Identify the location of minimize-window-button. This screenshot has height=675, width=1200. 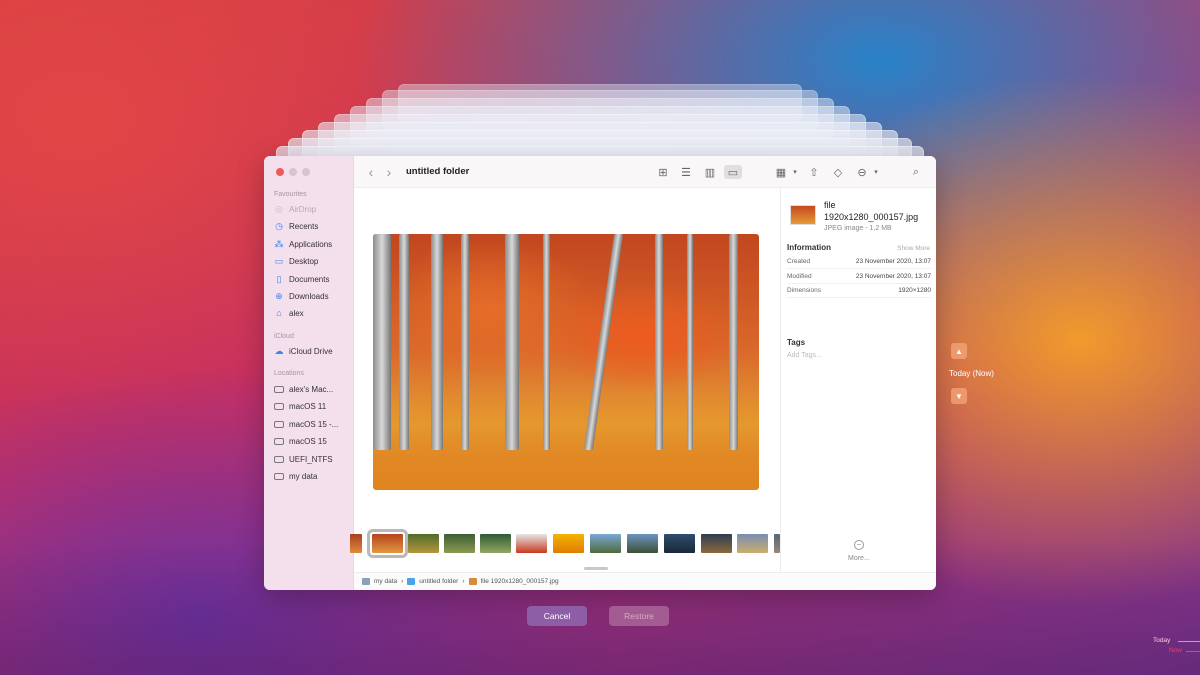
(293, 172).